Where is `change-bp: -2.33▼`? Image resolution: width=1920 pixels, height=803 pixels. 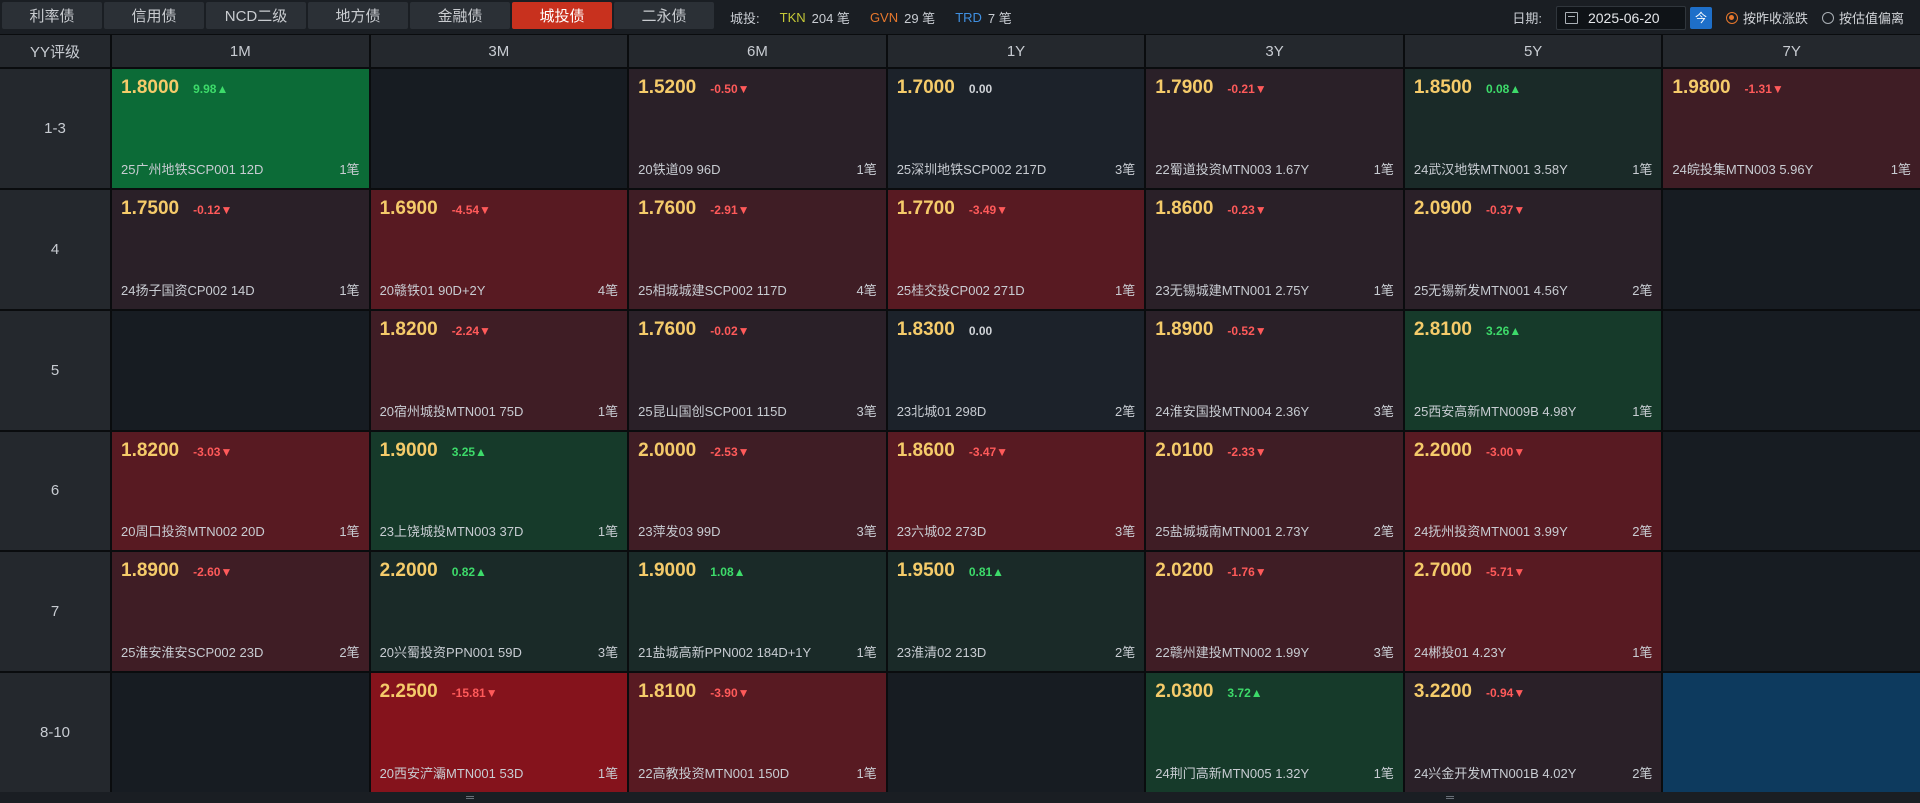
change-bp: -2.33▼ is located at coordinates (1247, 451).